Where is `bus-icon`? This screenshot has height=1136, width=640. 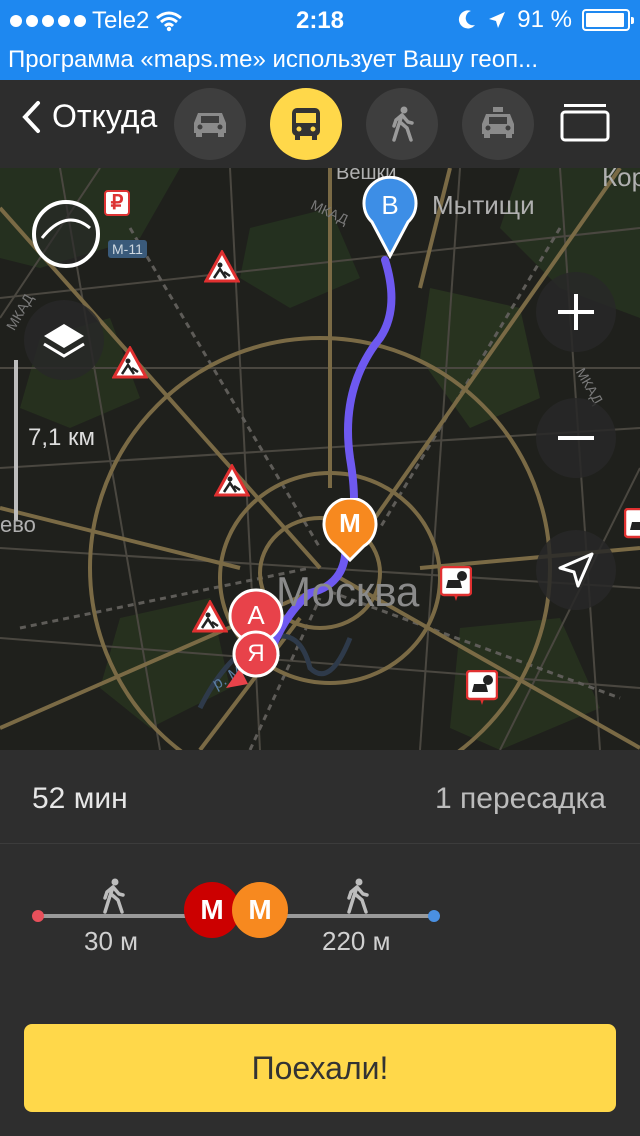 bus-icon is located at coordinates (306, 124).